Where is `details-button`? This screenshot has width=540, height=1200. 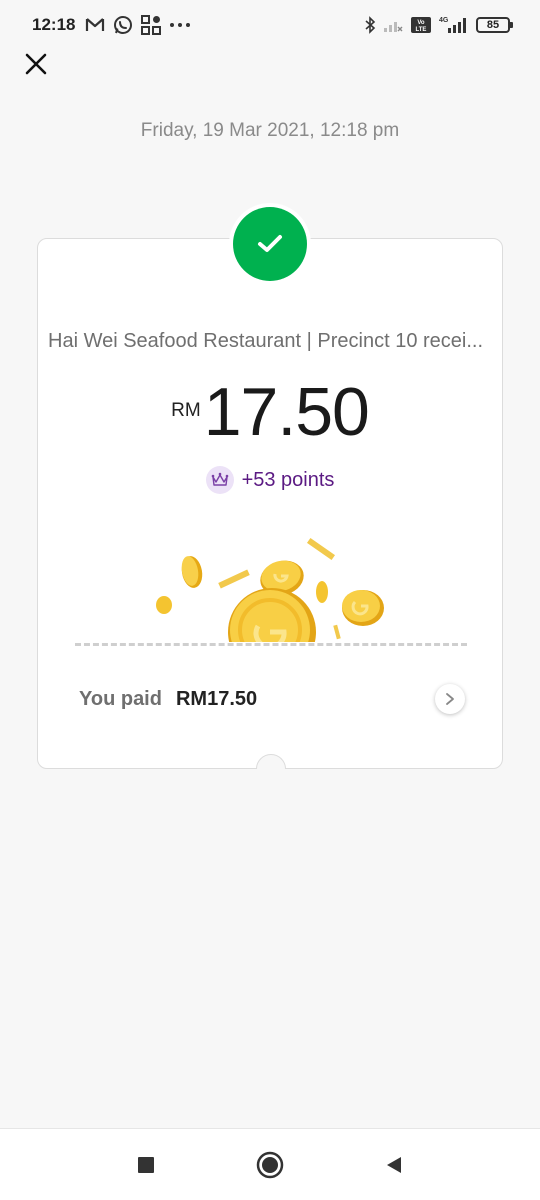
details-button is located at coordinates (450, 699).